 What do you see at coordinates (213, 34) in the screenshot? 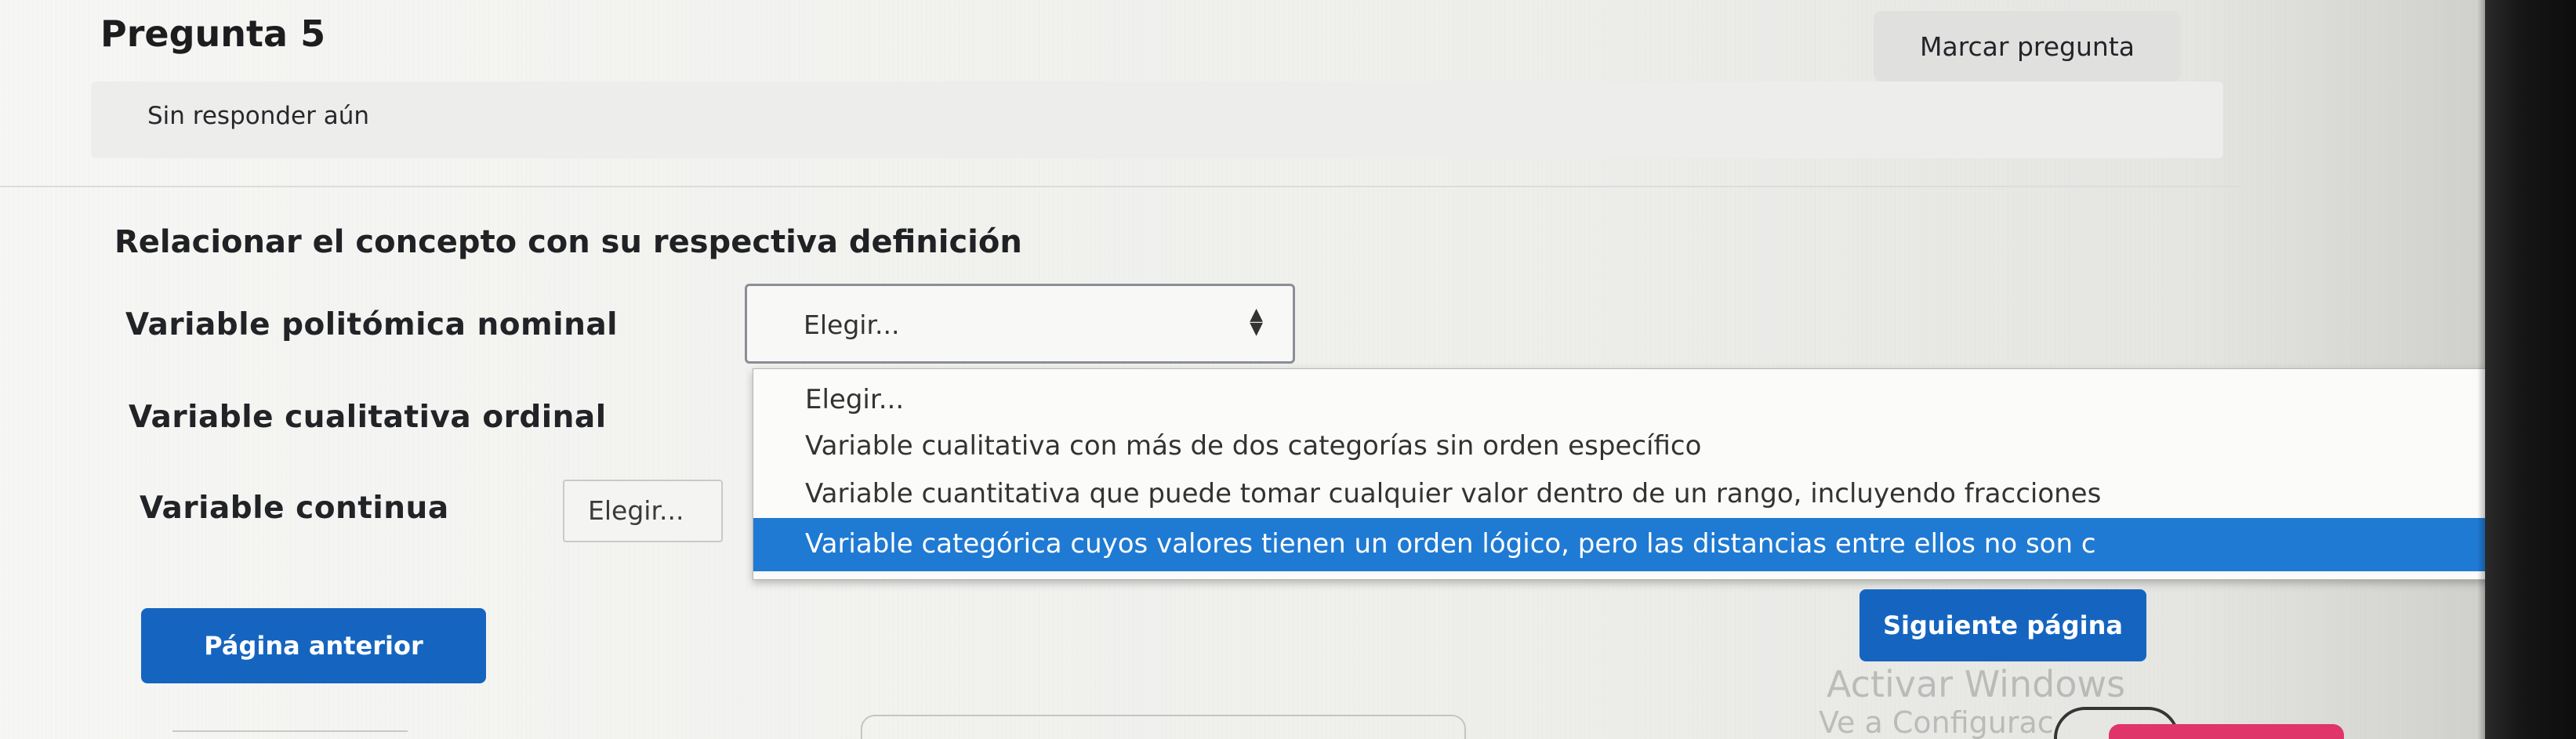
I see `question-title: Pregunta 5` at bounding box center [213, 34].